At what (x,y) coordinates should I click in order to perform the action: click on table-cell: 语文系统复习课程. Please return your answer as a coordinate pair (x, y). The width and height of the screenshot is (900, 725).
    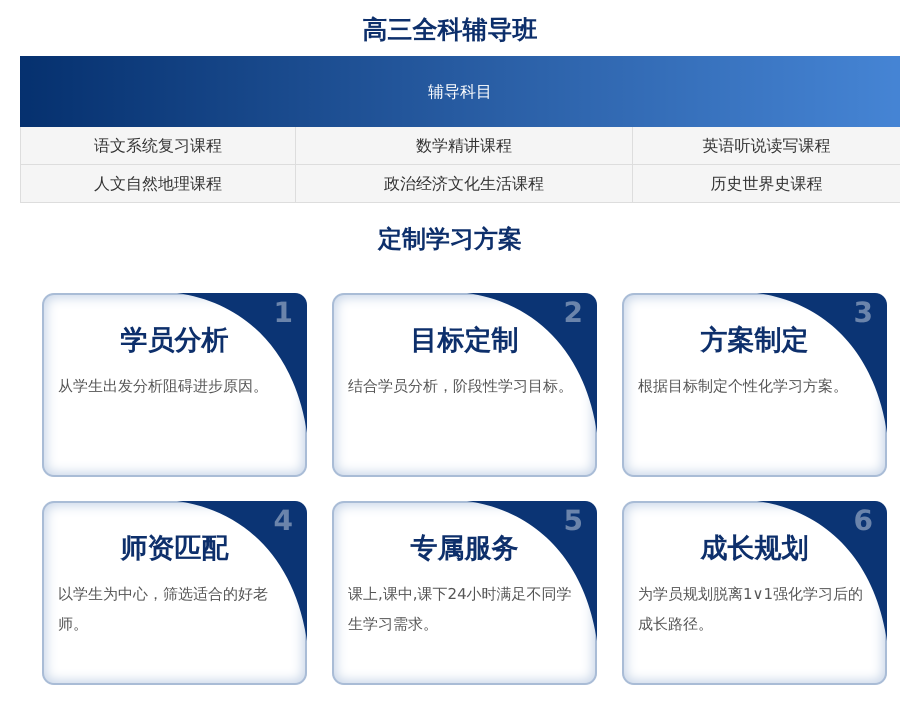
    Looking at the image, I should click on (157, 146).